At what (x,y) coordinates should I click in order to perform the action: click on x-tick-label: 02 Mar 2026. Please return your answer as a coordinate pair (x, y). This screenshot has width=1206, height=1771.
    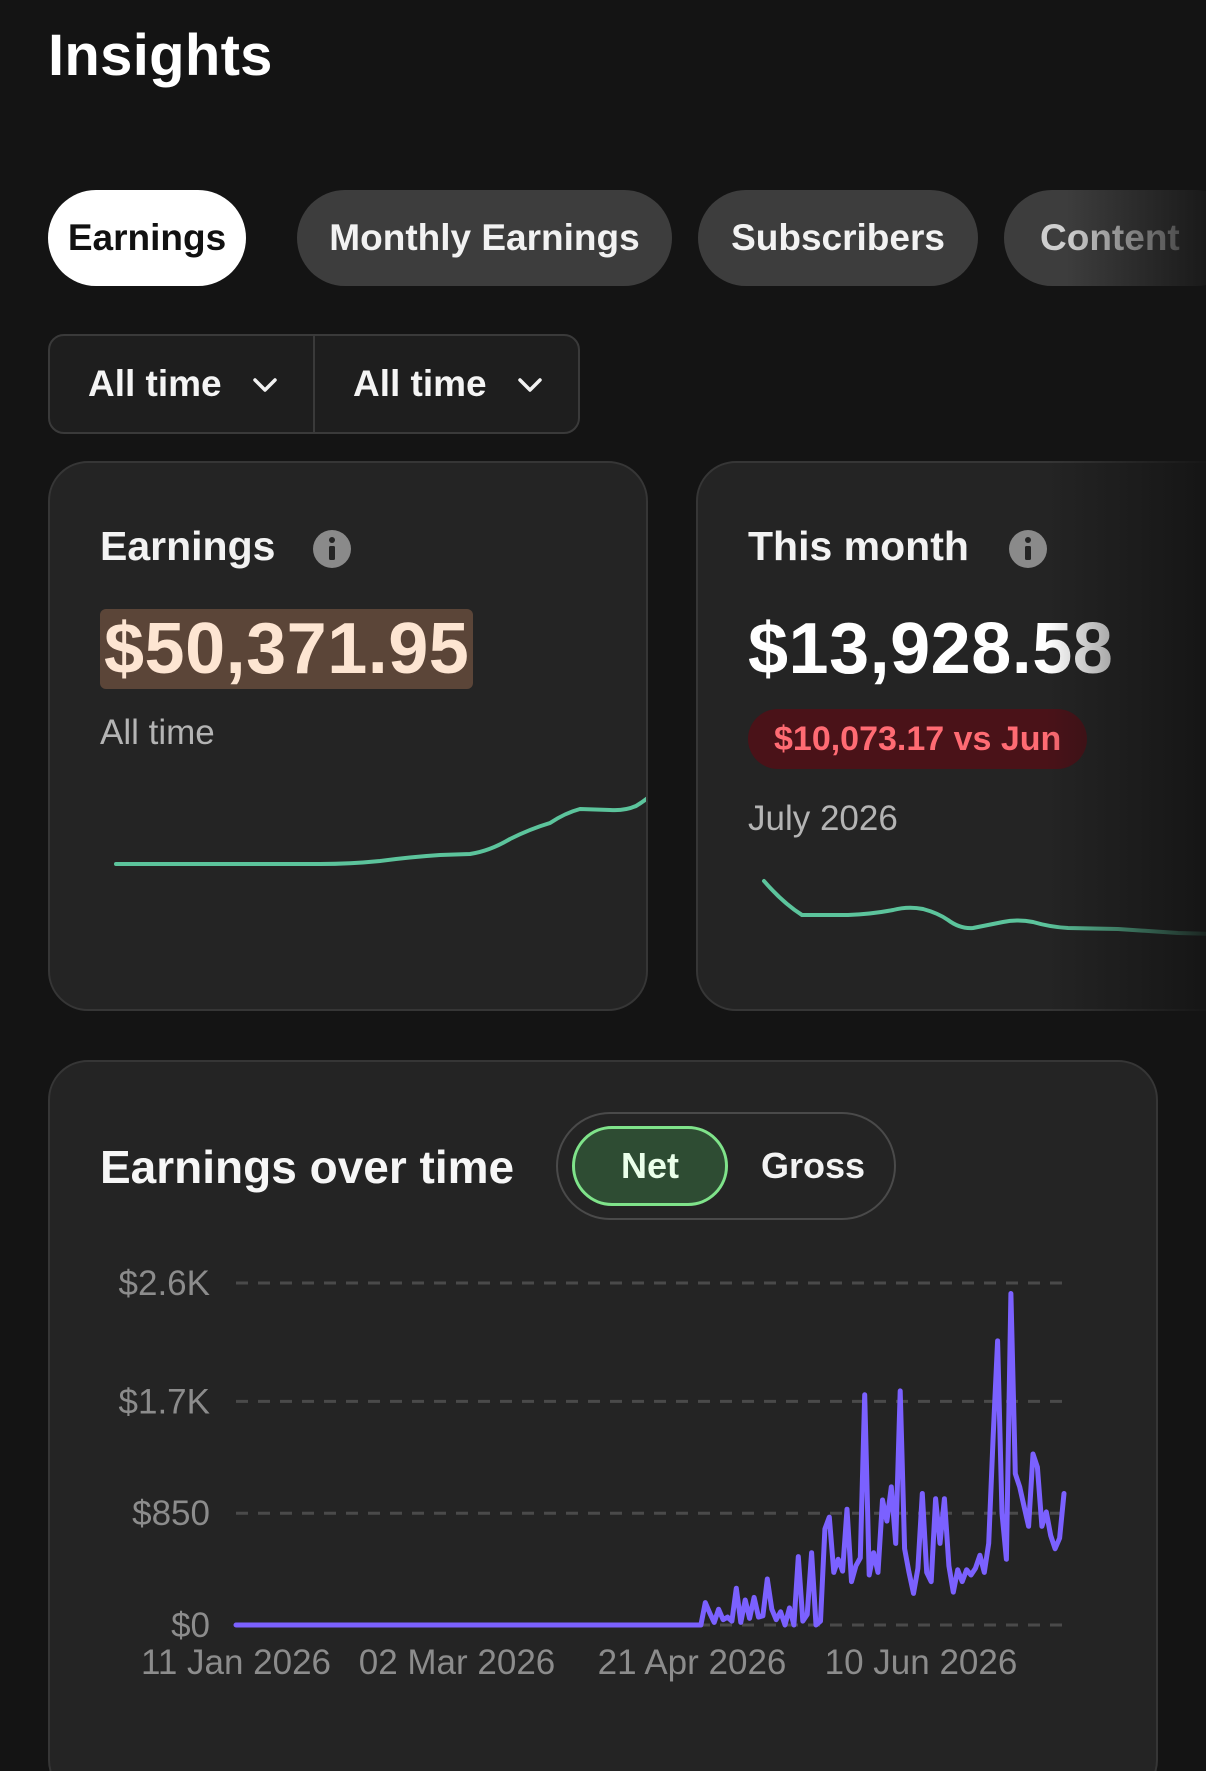
    Looking at the image, I should click on (457, 1662).